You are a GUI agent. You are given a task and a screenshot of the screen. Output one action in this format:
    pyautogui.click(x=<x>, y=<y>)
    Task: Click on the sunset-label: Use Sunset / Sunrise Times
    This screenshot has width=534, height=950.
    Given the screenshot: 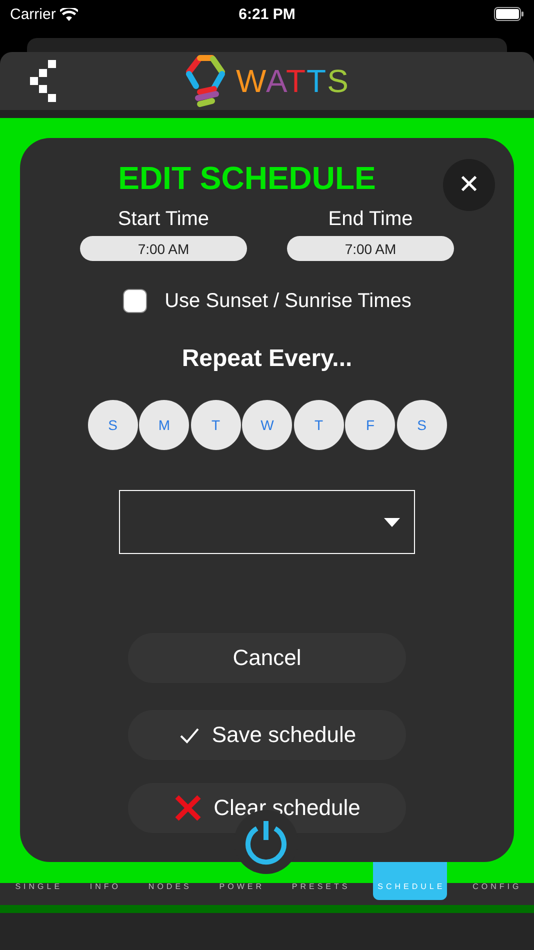 What is the action you would take?
    pyautogui.click(x=288, y=301)
    